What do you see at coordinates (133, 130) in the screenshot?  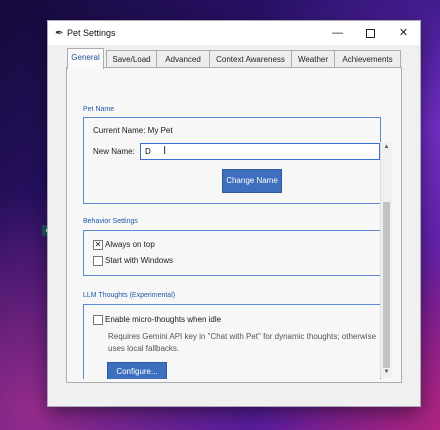 I see `current-name-label: Current Name: My Pet` at bounding box center [133, 130].